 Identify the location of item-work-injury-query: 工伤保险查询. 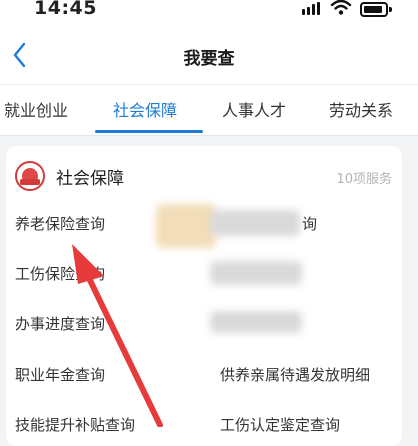
(60, 273).